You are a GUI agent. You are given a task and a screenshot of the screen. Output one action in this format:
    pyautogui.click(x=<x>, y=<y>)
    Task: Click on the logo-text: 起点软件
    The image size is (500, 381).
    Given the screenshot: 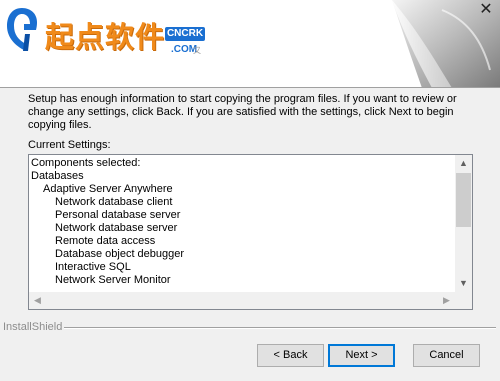 What is the action you would take?
    pyautogui.click(x=105, y=37)
    